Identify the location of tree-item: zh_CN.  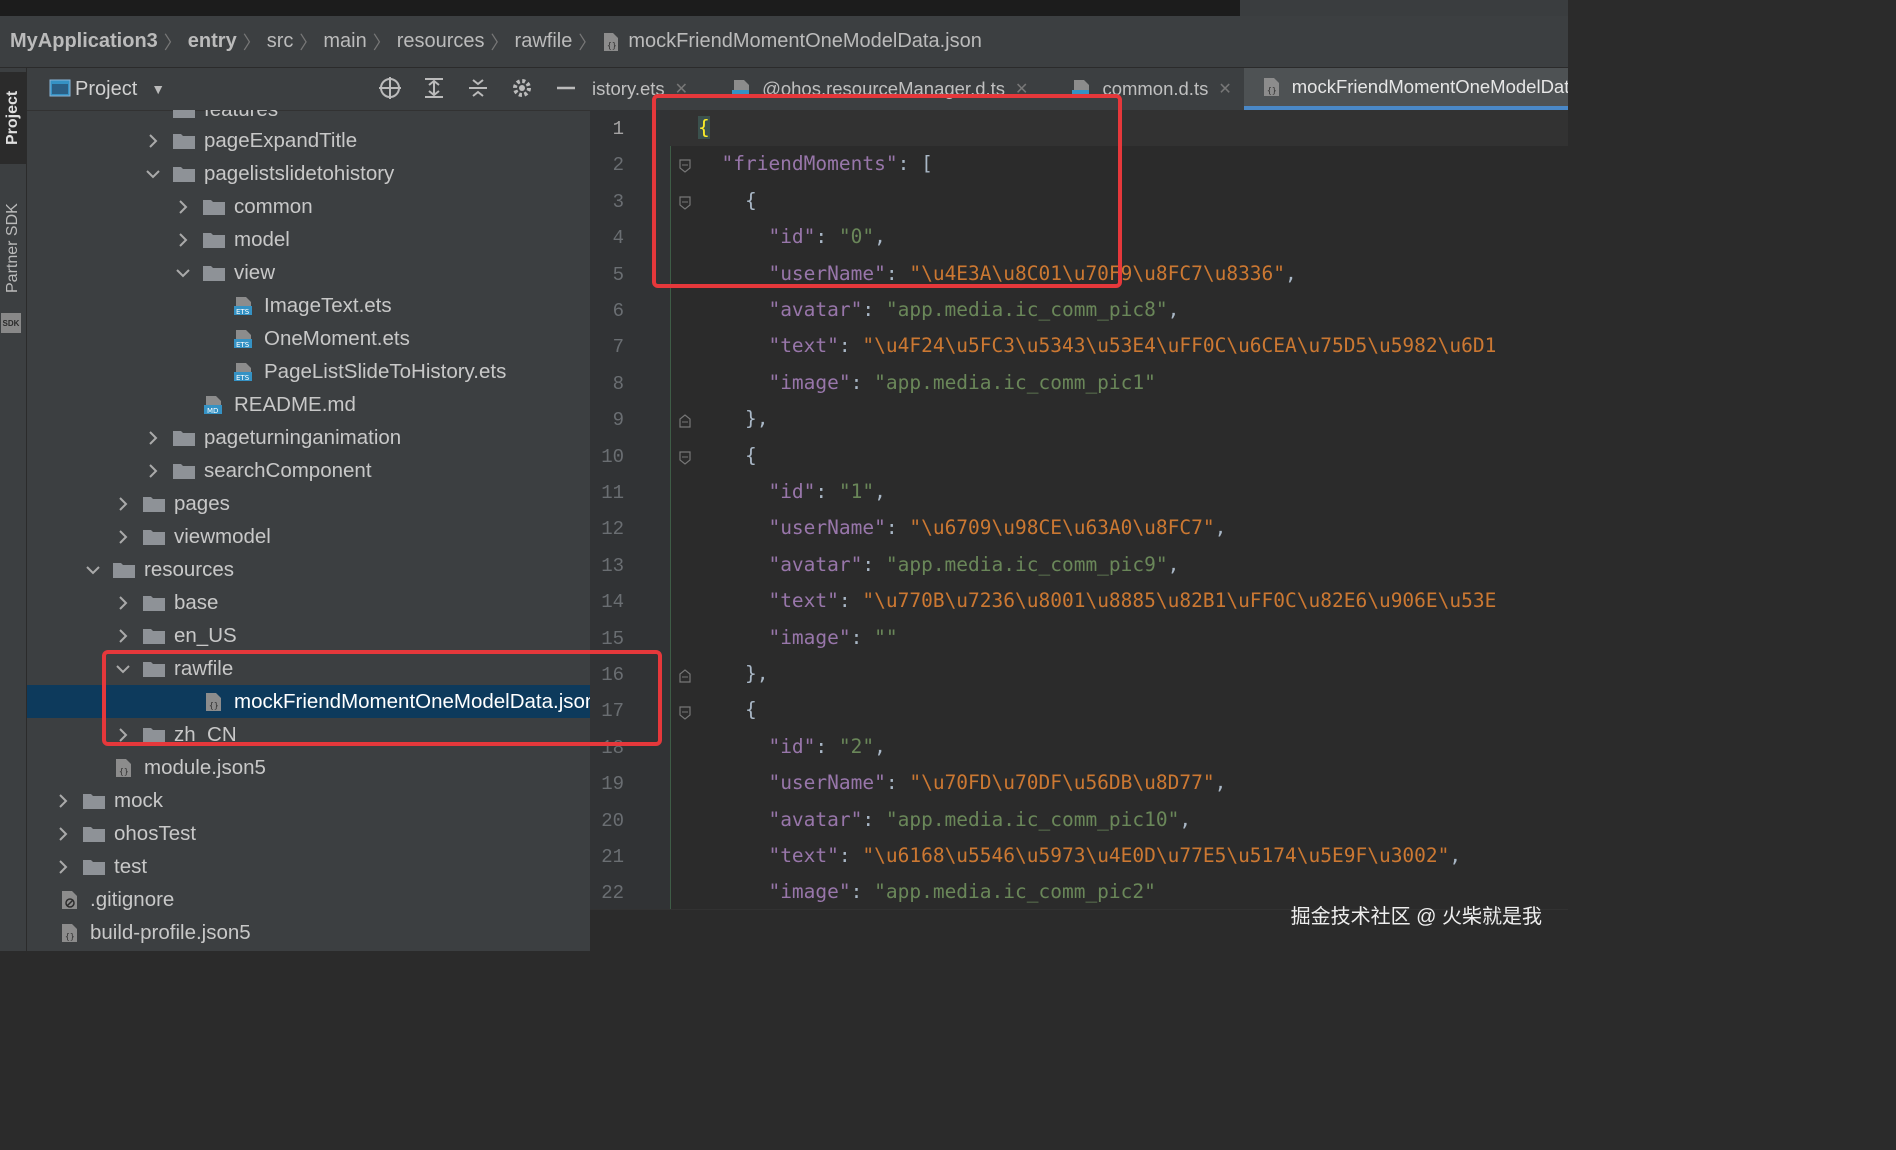
(308, 734).